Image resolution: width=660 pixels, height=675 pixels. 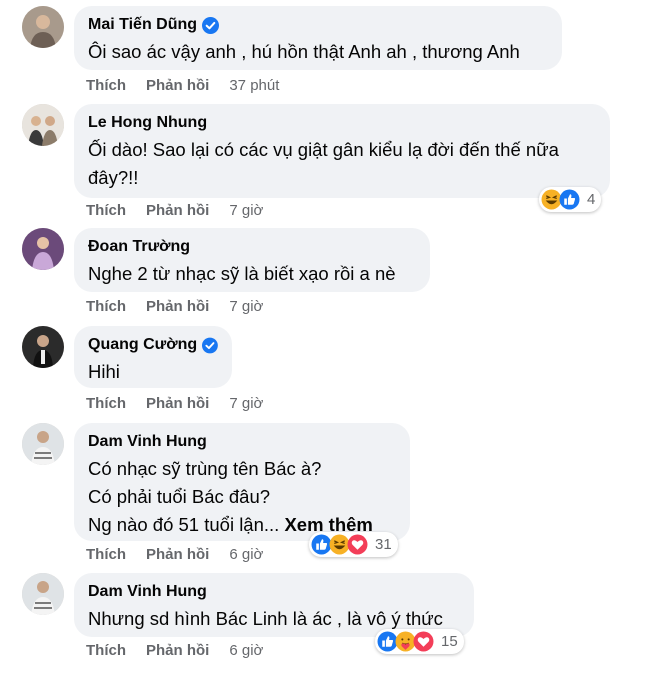 What do you see at coordinates (153, 357) in the screenshot?
I see `comment-bubble: Quang Cường Hihi` at bounding box center [153, 357].